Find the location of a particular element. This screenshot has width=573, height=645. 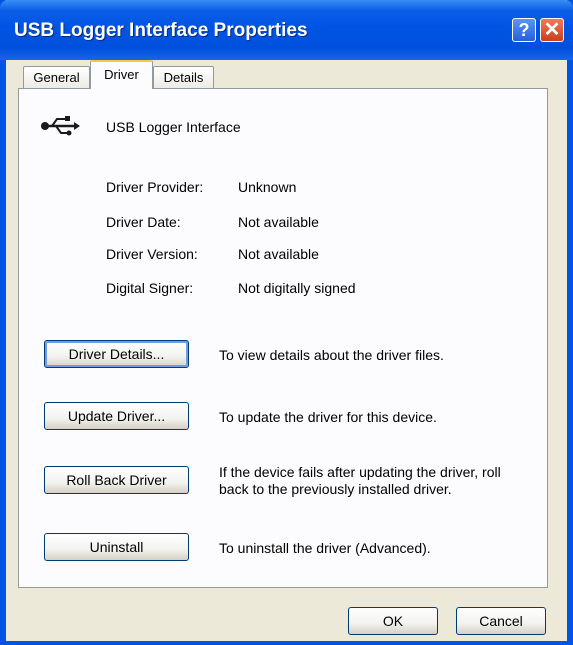

driver-version-value: Not available is located at coordinates (278, 254).